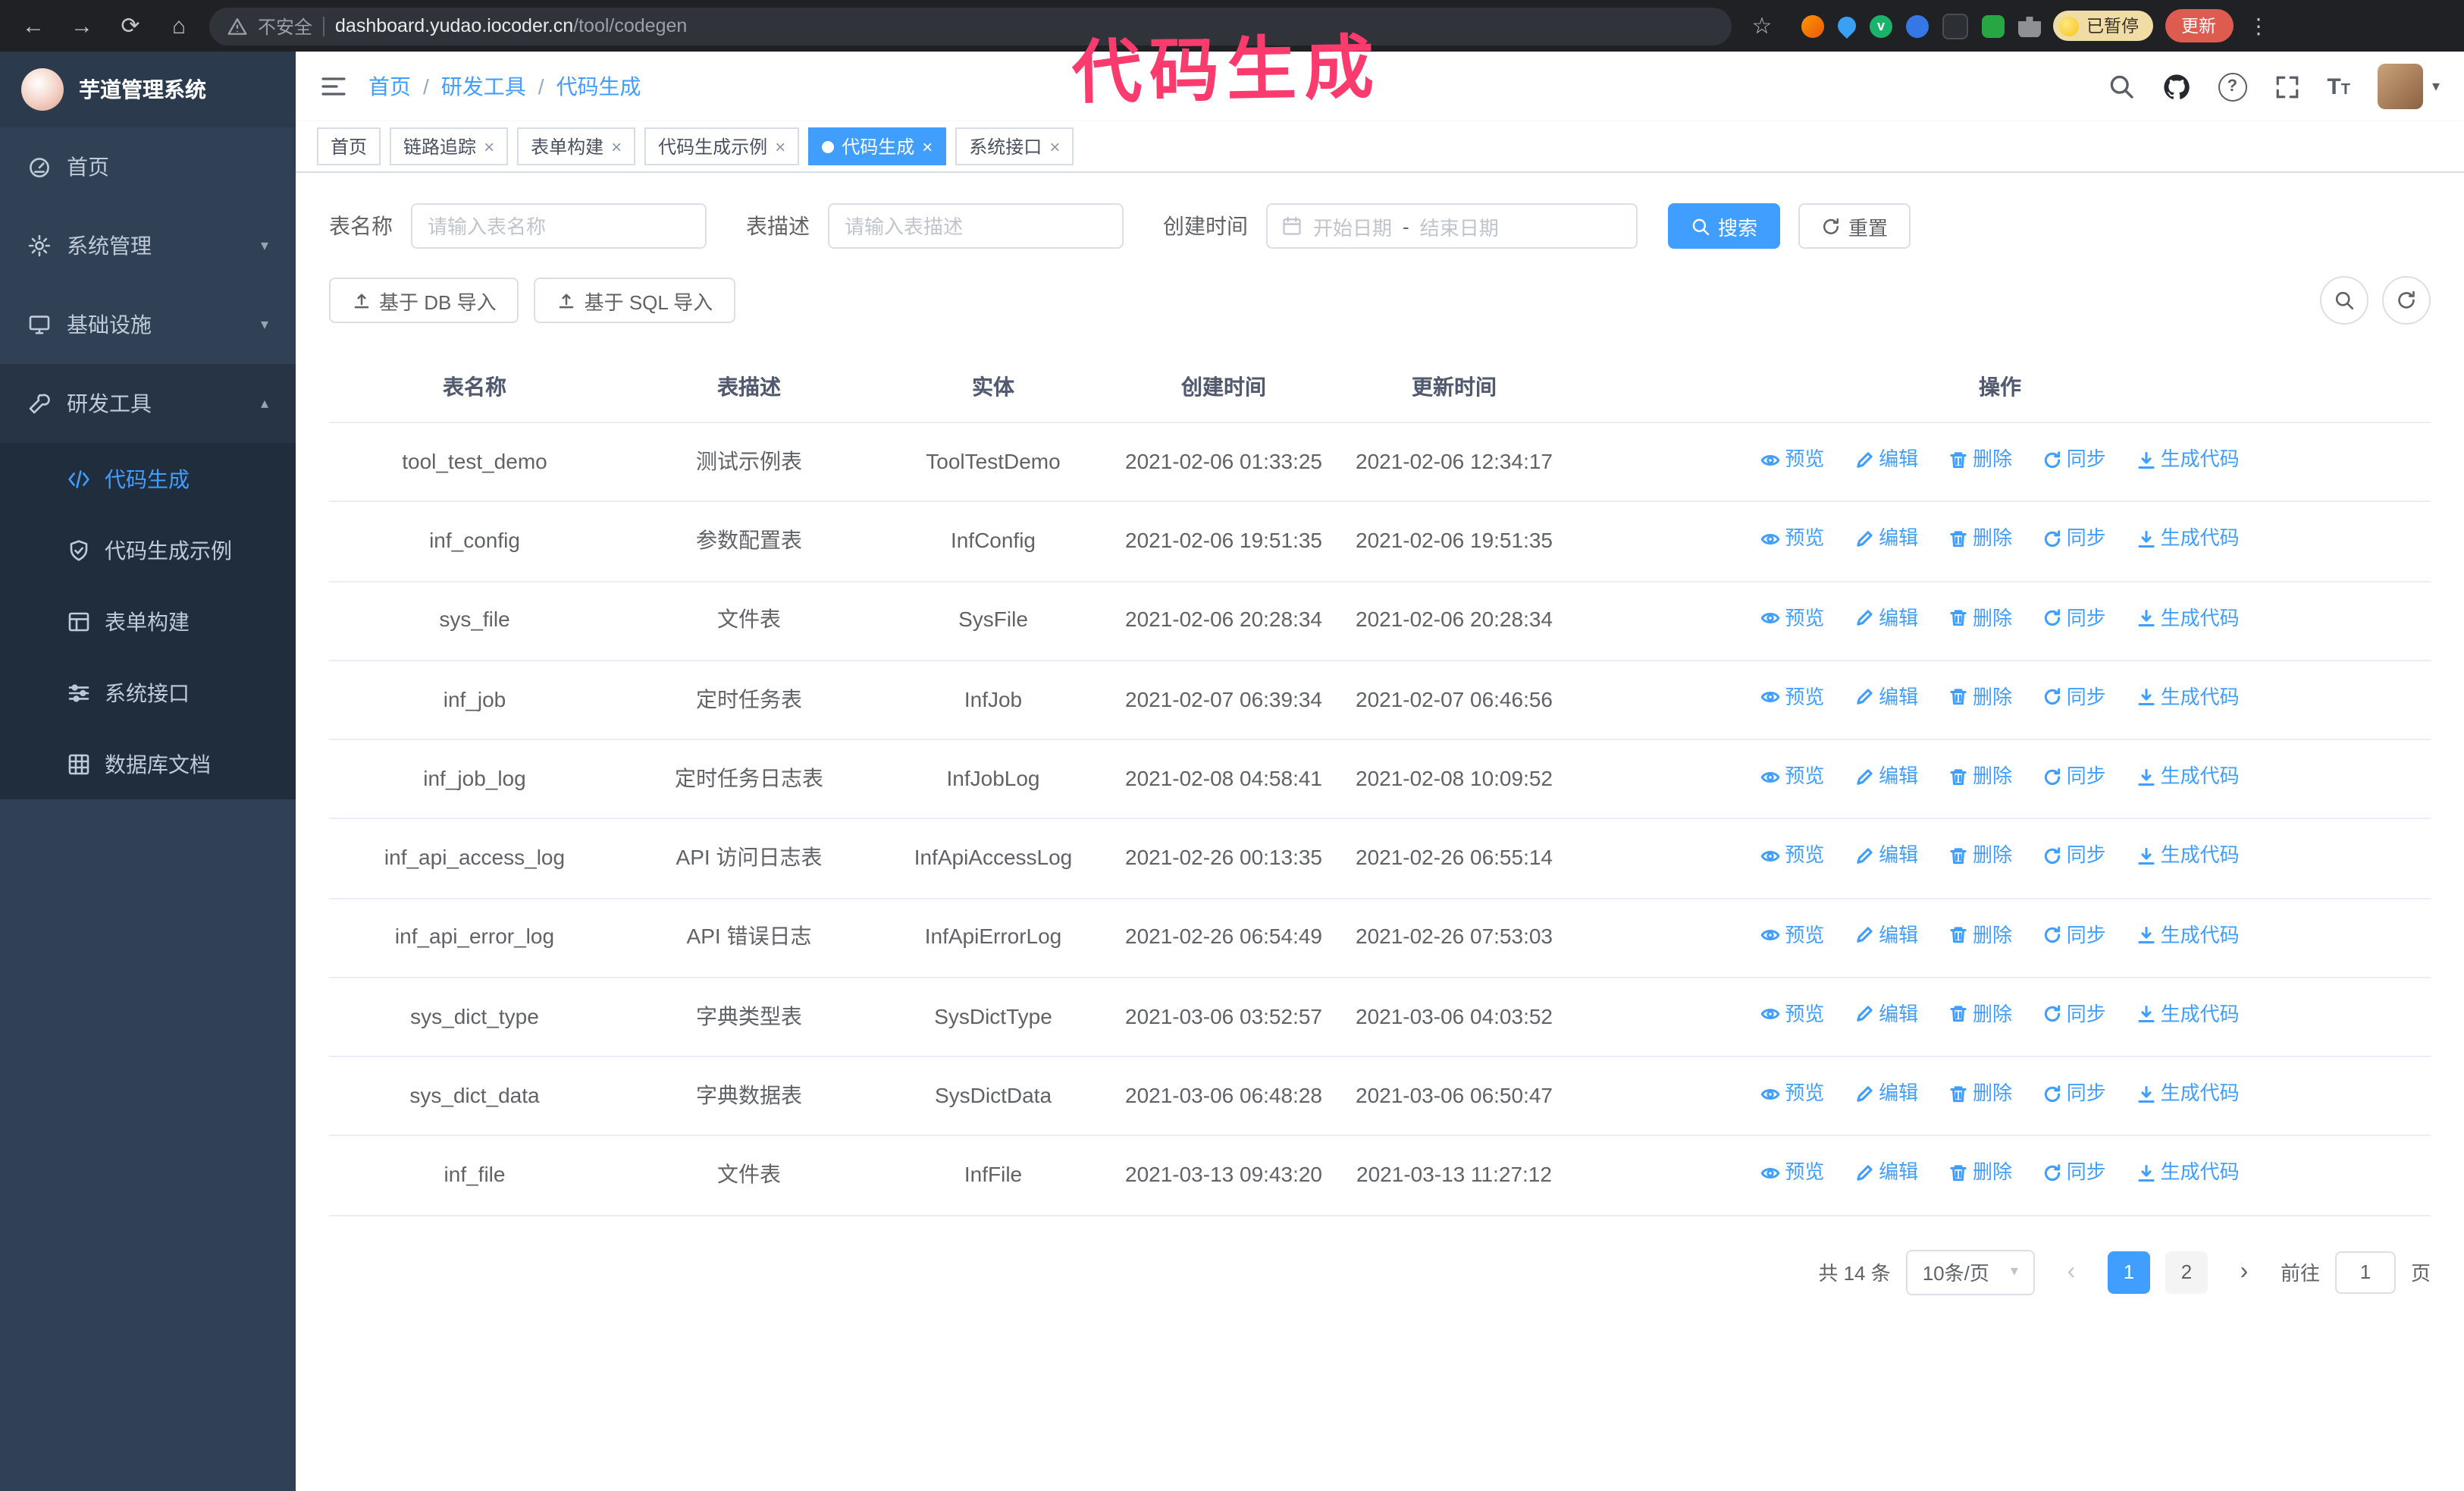 The width and height of the screenshot is (2464, 1491). I want to click on user-menu: ▾, so click(2408, 86).